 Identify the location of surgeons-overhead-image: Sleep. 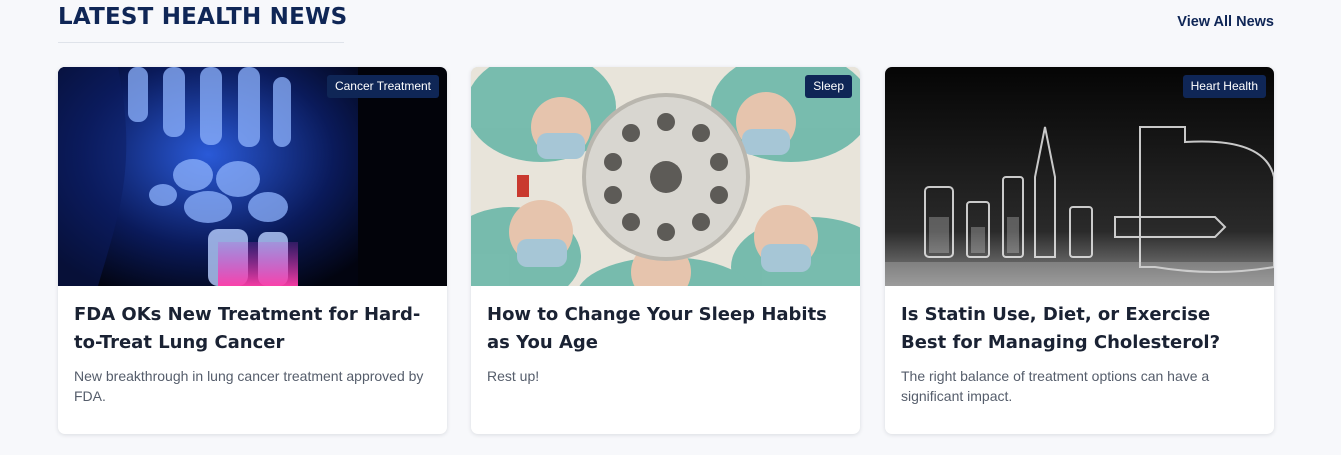
(665, 176).